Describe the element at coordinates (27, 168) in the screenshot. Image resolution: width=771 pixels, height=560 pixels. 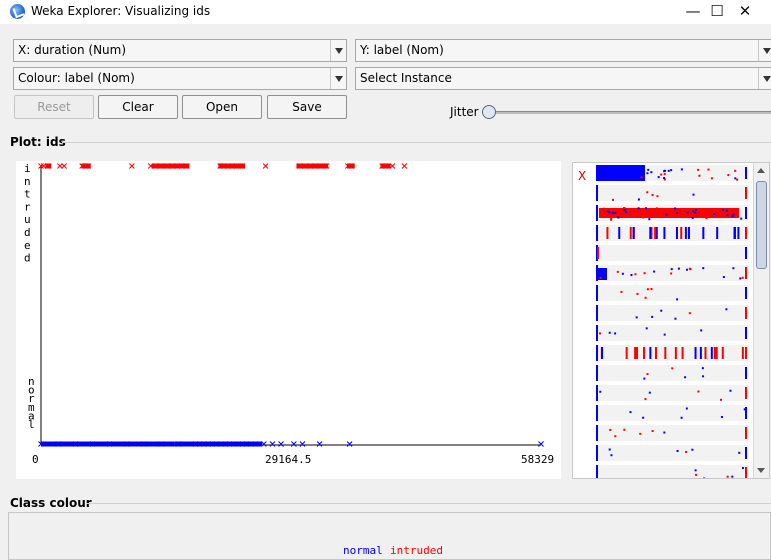
I see `y-label-intruded-char: i` at that location.